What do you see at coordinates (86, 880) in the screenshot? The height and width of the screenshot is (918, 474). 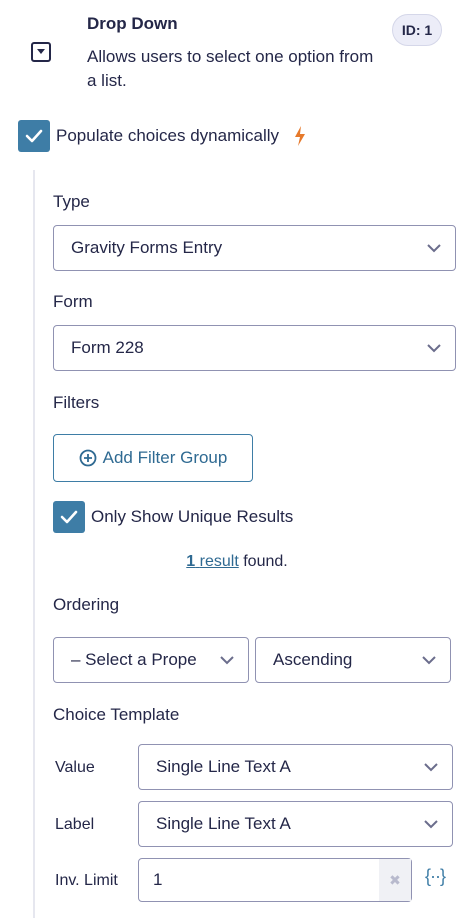 I see `inv-limit-label: Inv. Limit` at bounding box center [86, 880].